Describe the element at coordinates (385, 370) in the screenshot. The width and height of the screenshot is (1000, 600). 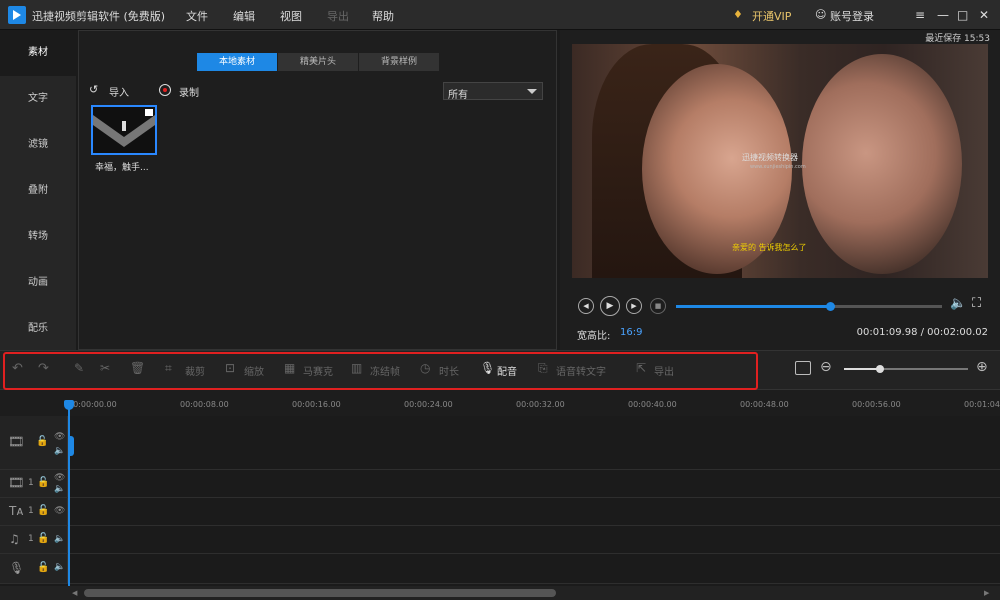
I see `freeze-frame-button: 冻结帧` at that location.